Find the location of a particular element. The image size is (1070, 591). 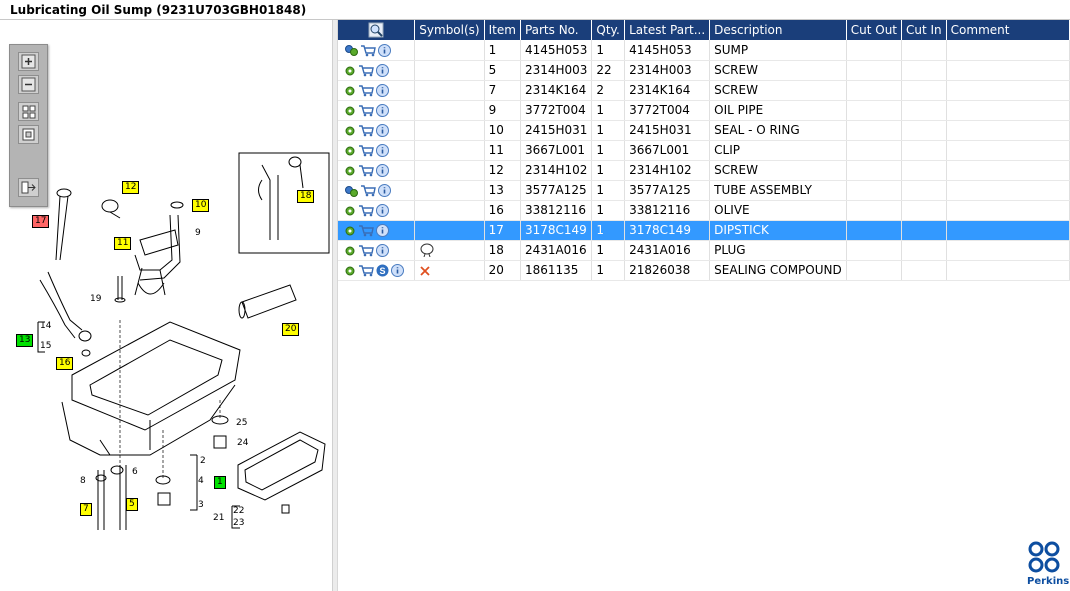

table-row: 17 3178C149 1 3178C149 DIPSTICK is located at coordinates (704, 230).